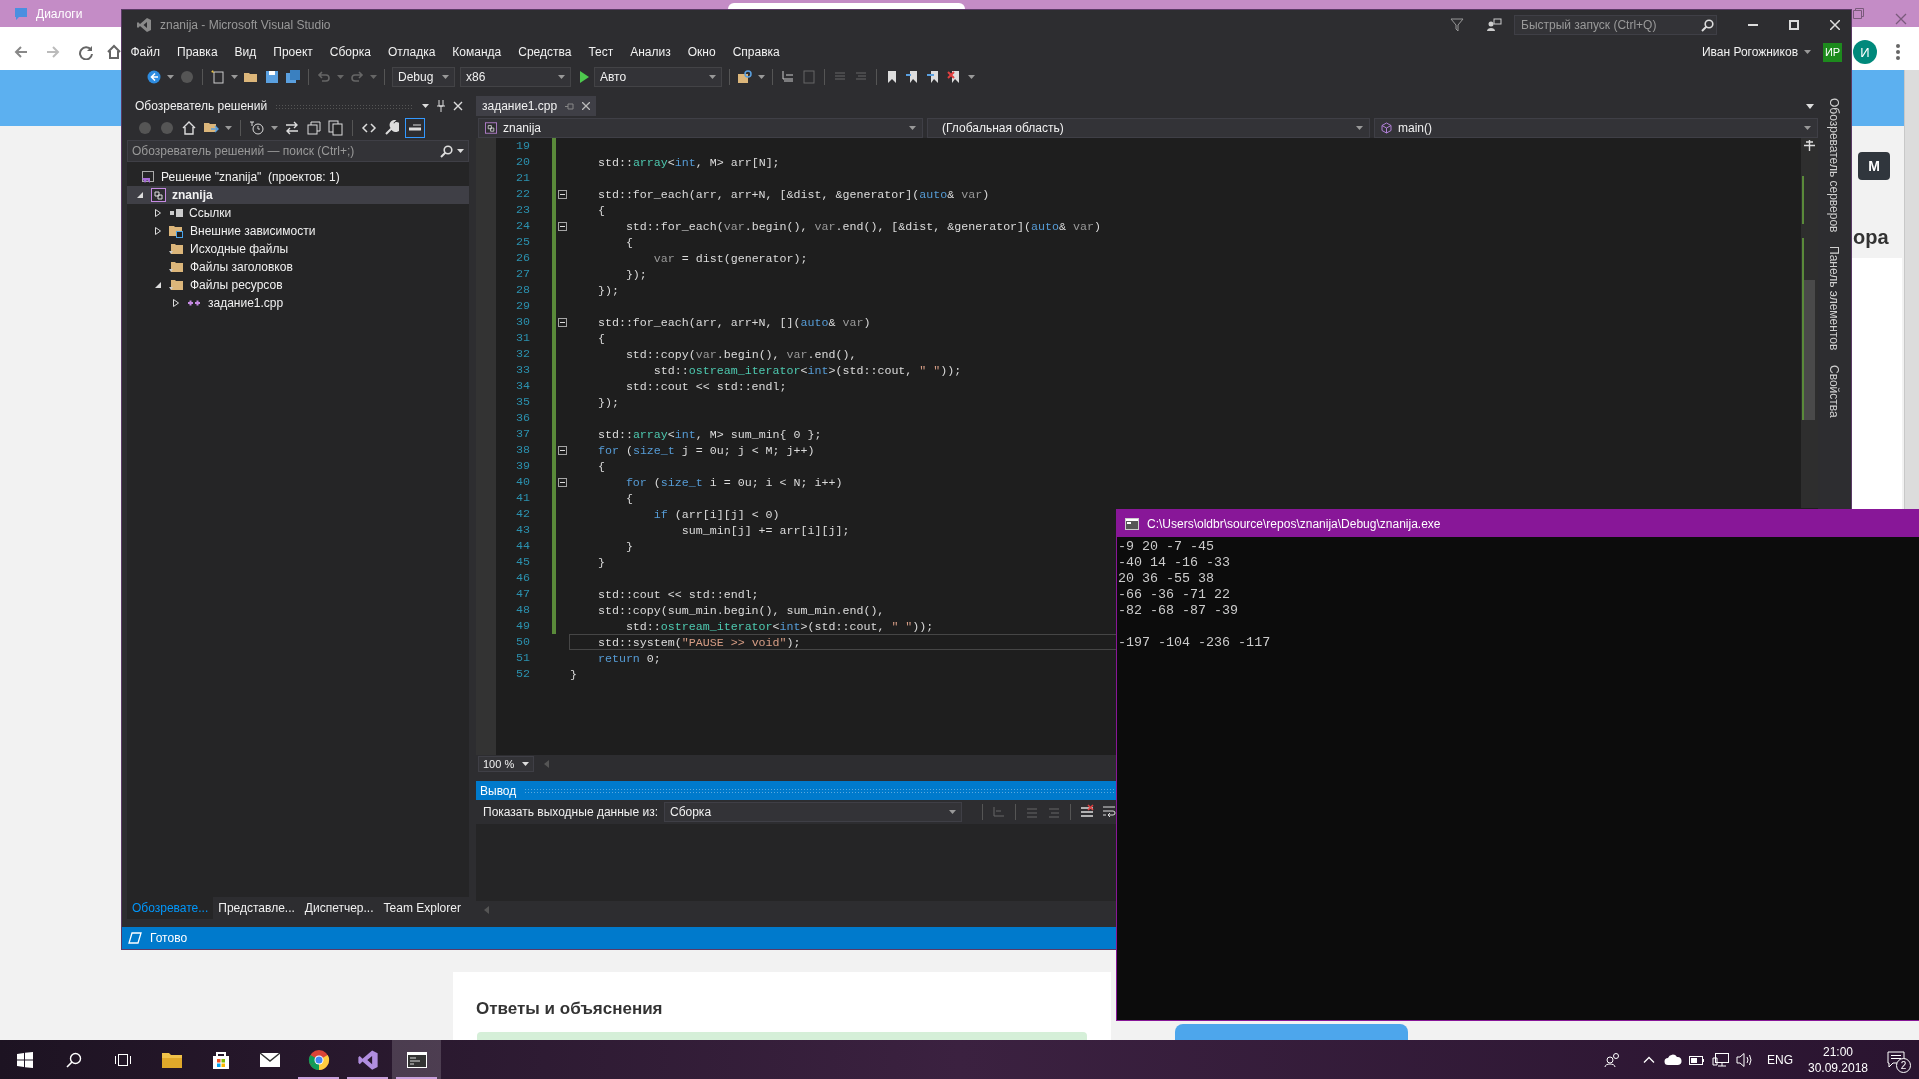 This screenshot has height=1079, width=1919. I want to click on line-number: 24, so click(522, 226).